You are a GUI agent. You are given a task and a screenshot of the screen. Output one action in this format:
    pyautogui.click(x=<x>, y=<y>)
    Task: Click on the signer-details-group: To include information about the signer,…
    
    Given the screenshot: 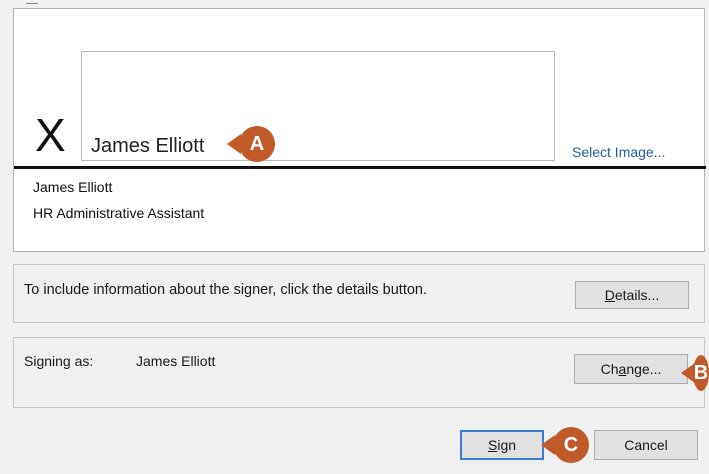 What is the action you would take?
    pyautogui.click(x=359, y=293)
    